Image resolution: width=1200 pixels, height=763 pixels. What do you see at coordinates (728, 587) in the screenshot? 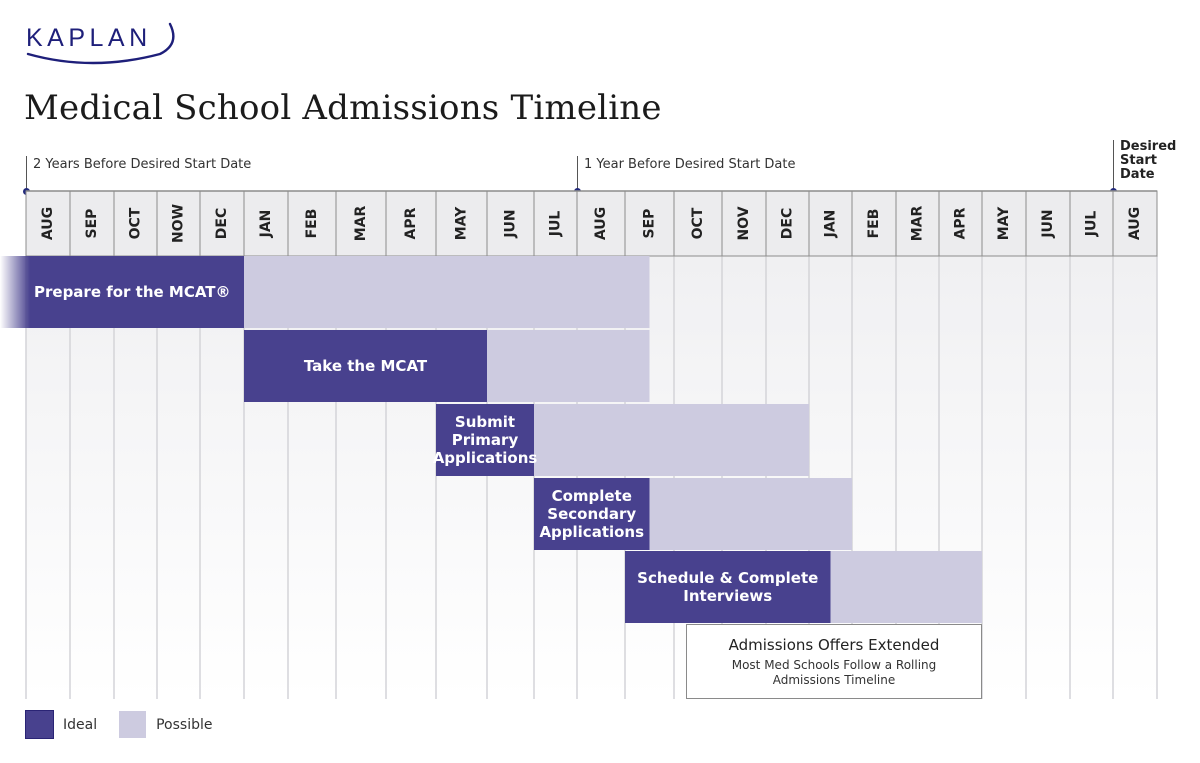
I see `task-label: Schedule & Complete Interviews` at bounding box center [728, 587].